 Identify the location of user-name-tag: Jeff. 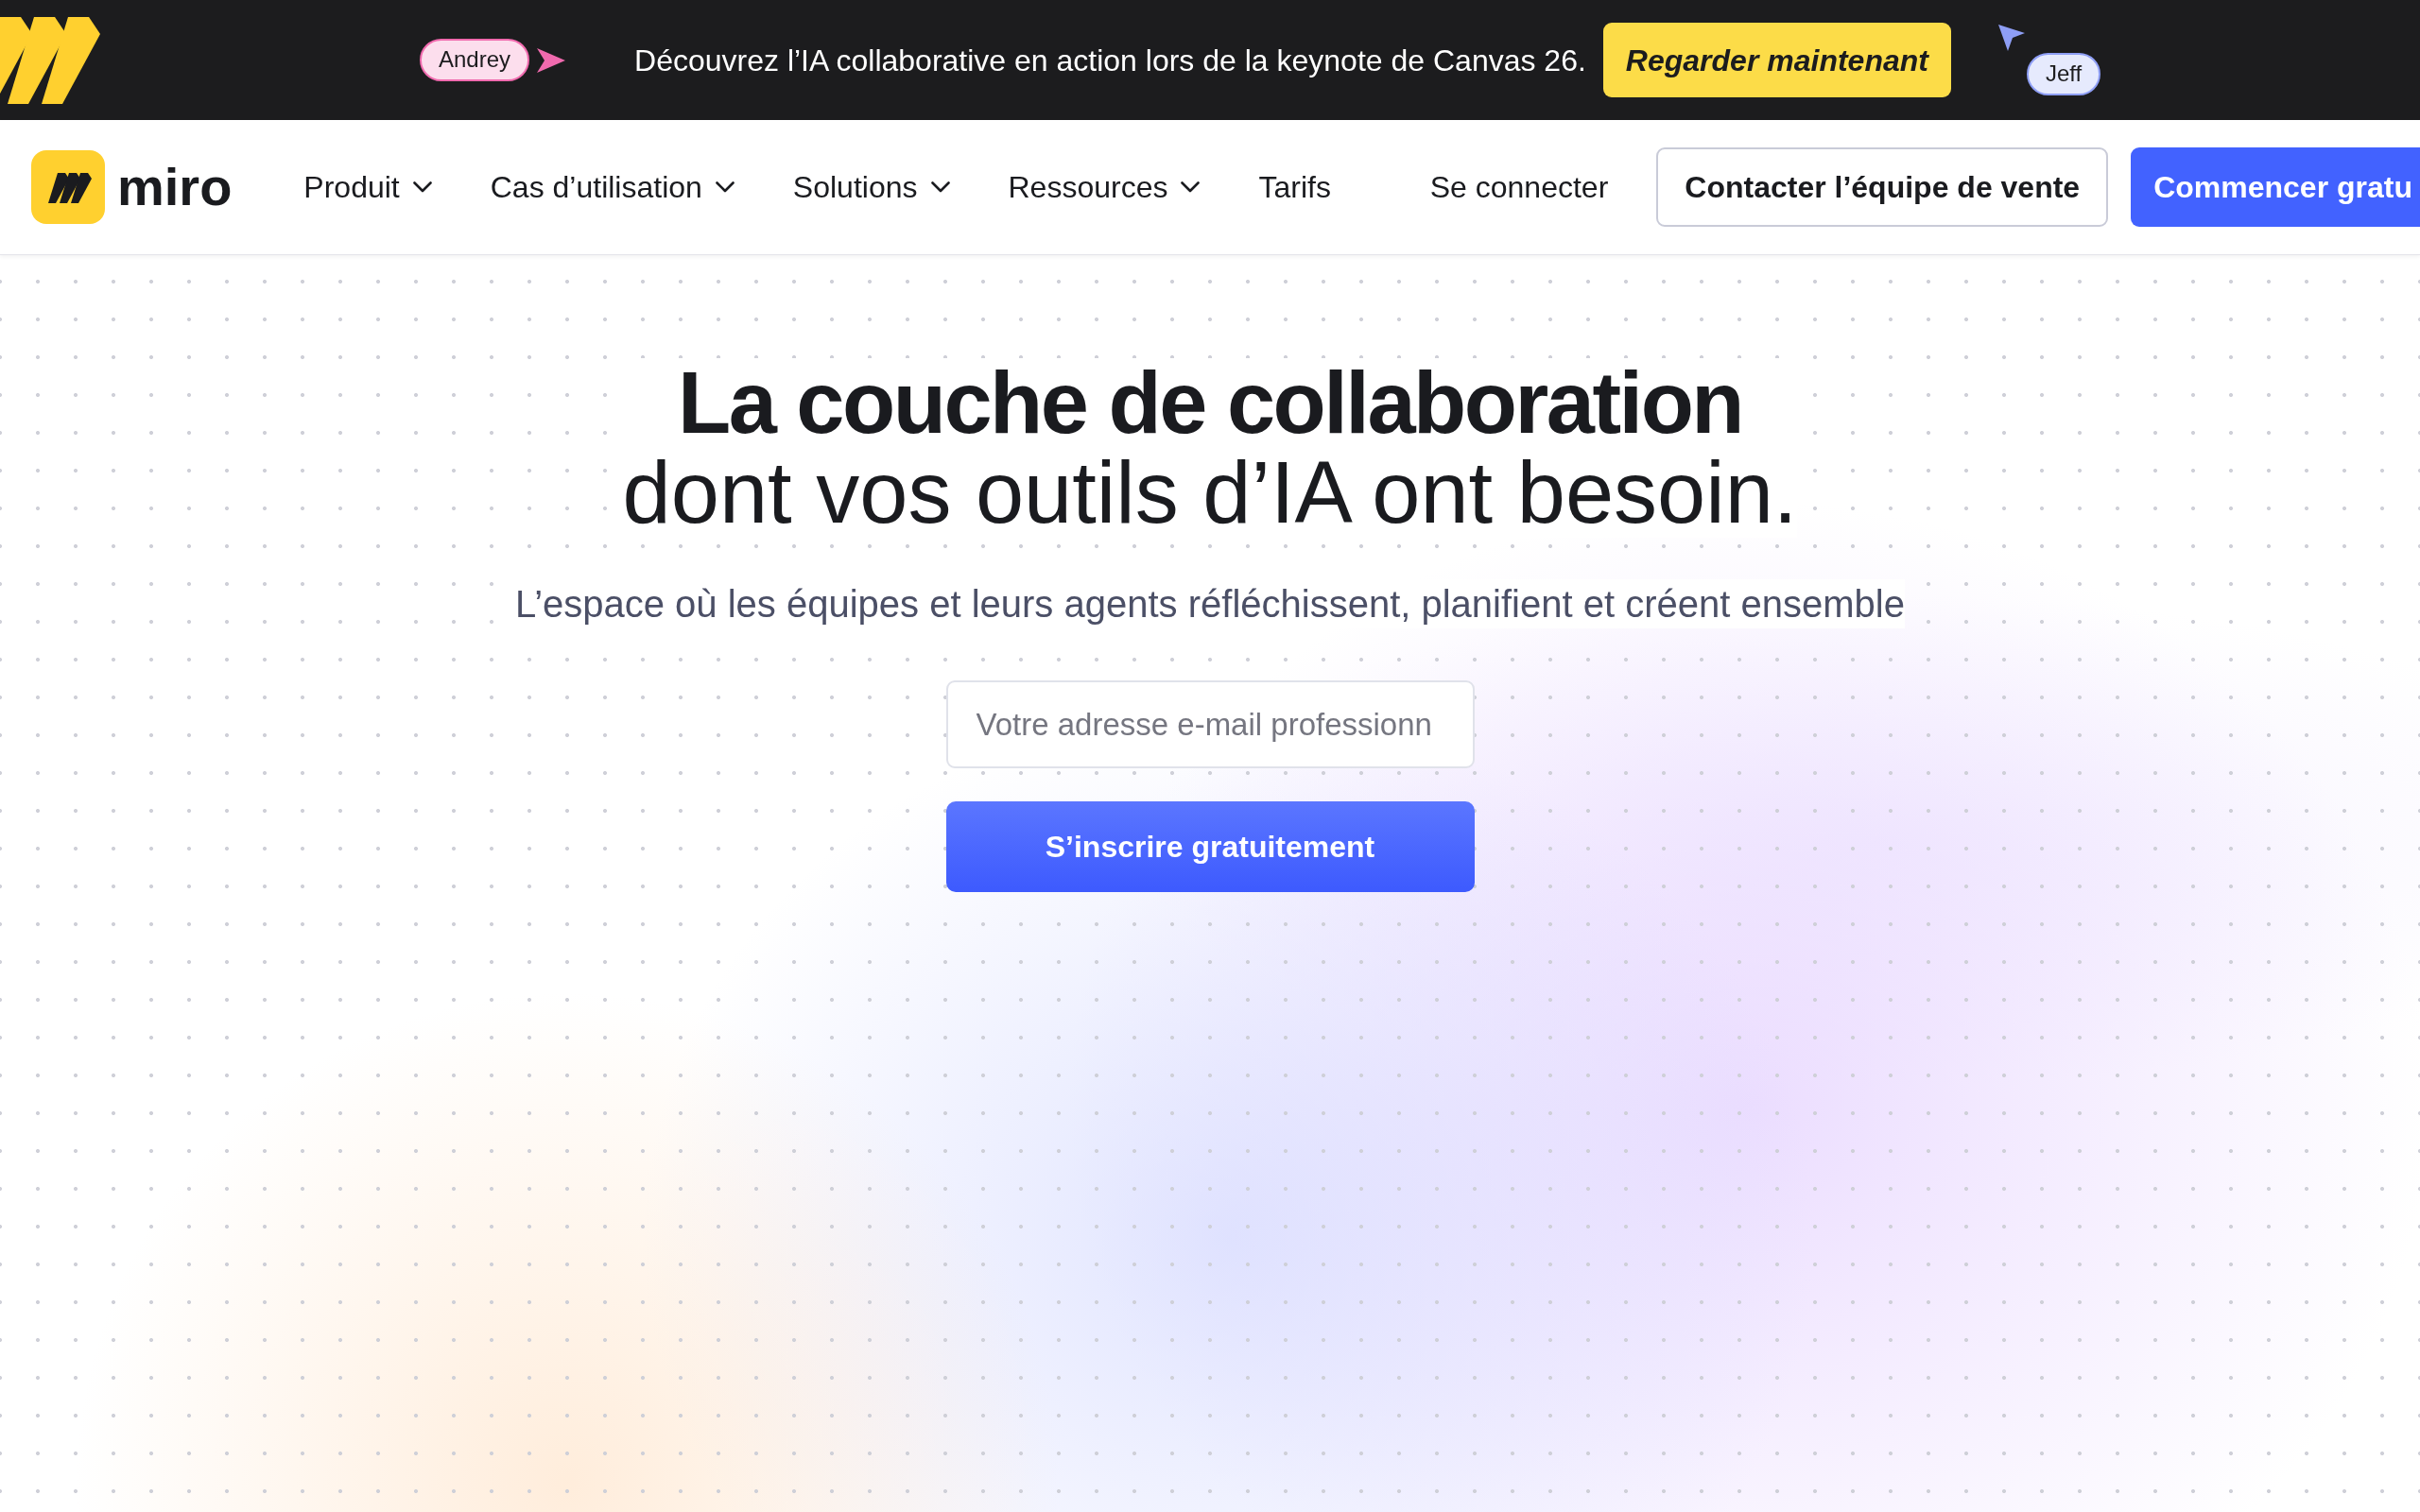
(2063, 74).